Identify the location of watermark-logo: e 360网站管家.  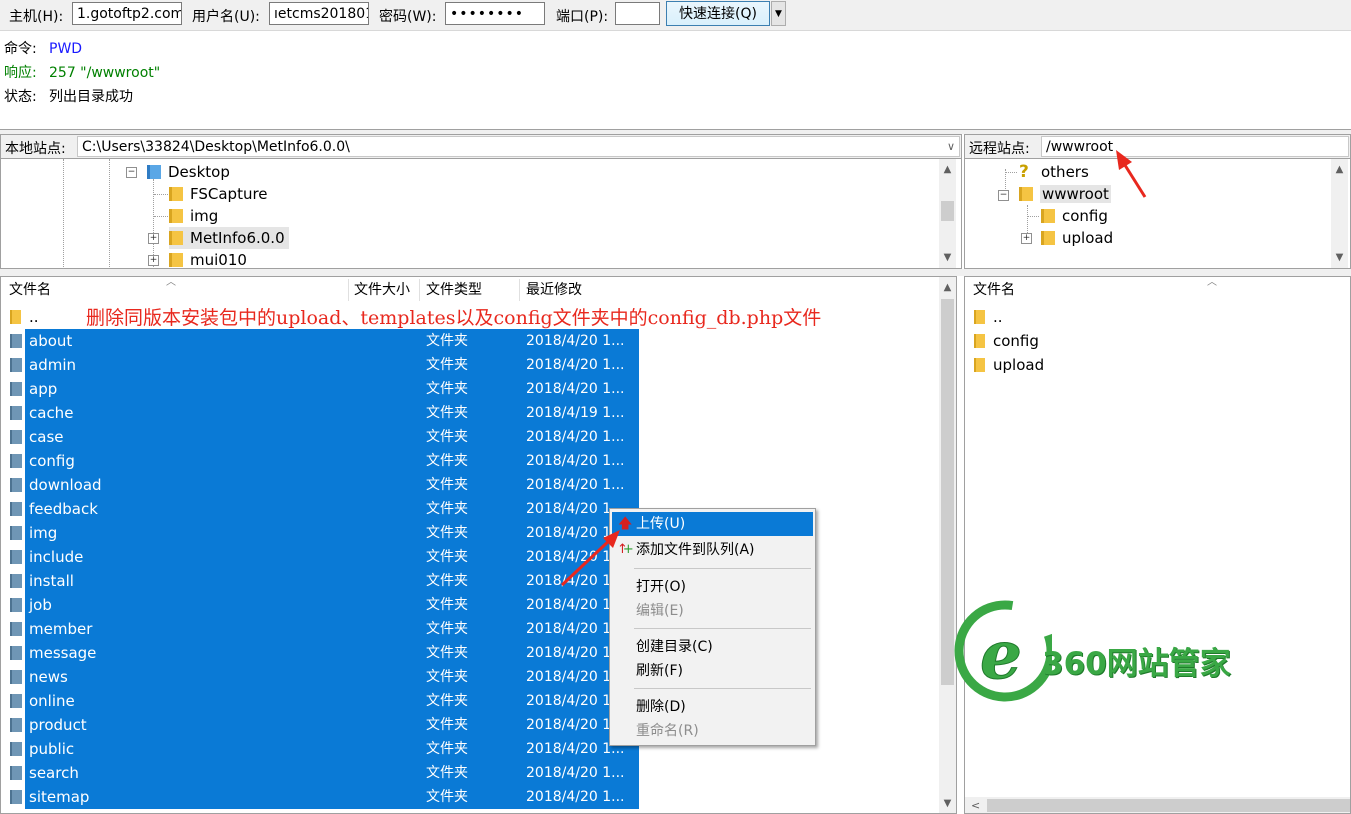
(1107, 653).